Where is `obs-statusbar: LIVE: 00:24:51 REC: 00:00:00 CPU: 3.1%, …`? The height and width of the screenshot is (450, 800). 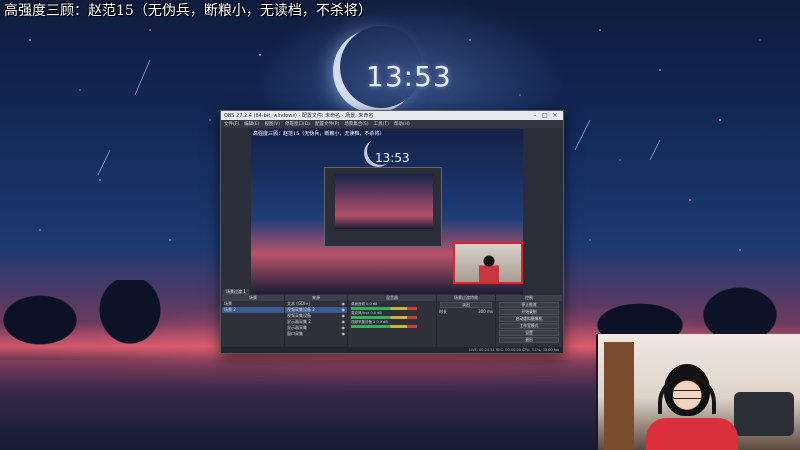
obs-statusbar: LIVE: 00:24:51 REC: 00:00:00 CPU: 3.1%, … is located at coordinates (392, 350).